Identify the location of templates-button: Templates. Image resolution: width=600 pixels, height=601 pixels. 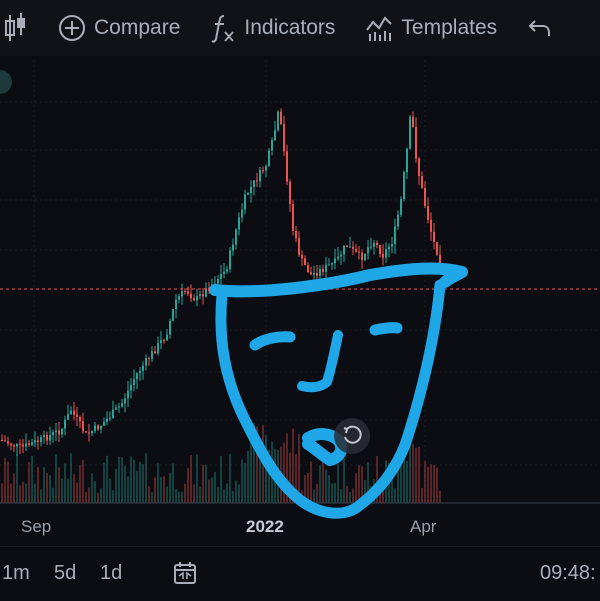
(431, 28).